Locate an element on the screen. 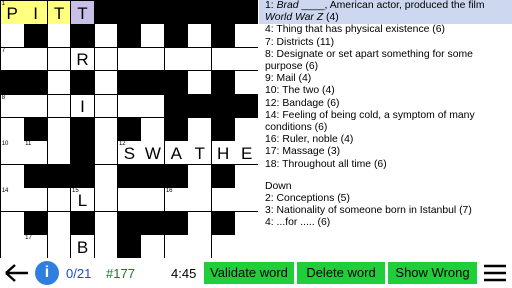 The height and width of the screenshot is (288, 512). grid-cell: 12 S is located at coordinates (129, 153).